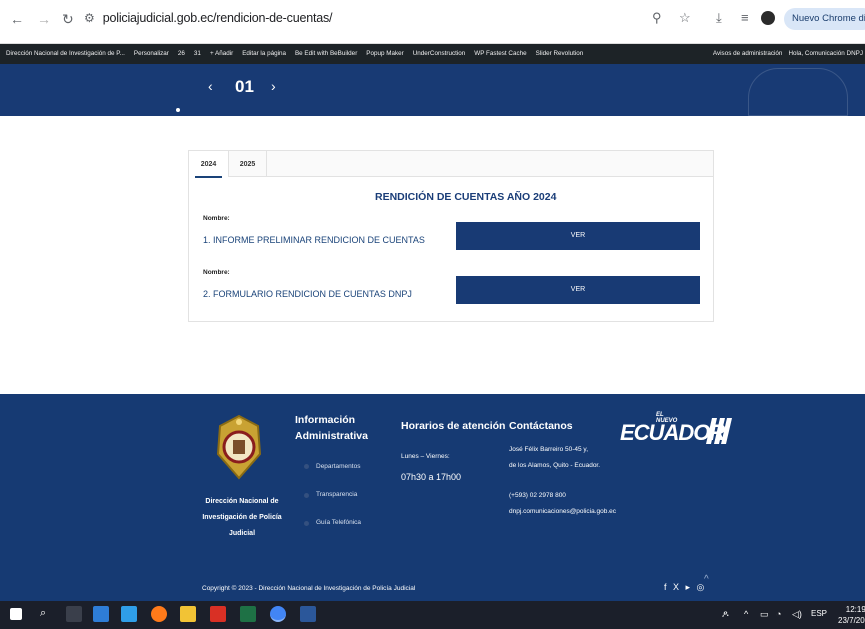 The height and width of the screenshot is (629, 865). I want to click on link-guia-telefonica: Guía Telefónica, so click(338, 522).